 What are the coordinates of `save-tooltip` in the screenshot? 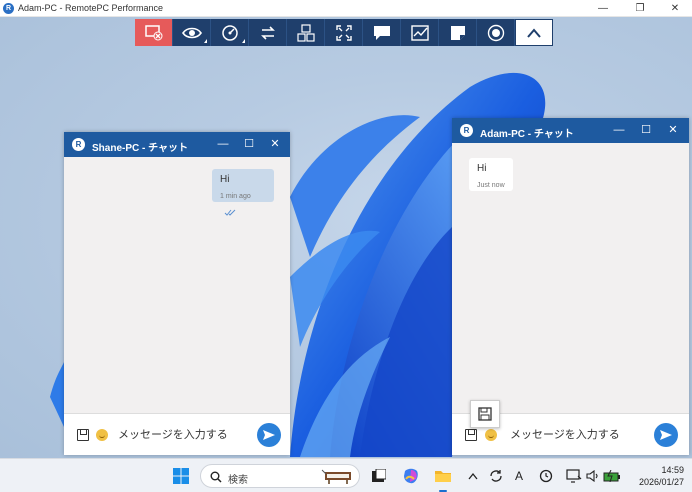 It's located at (485, 414).